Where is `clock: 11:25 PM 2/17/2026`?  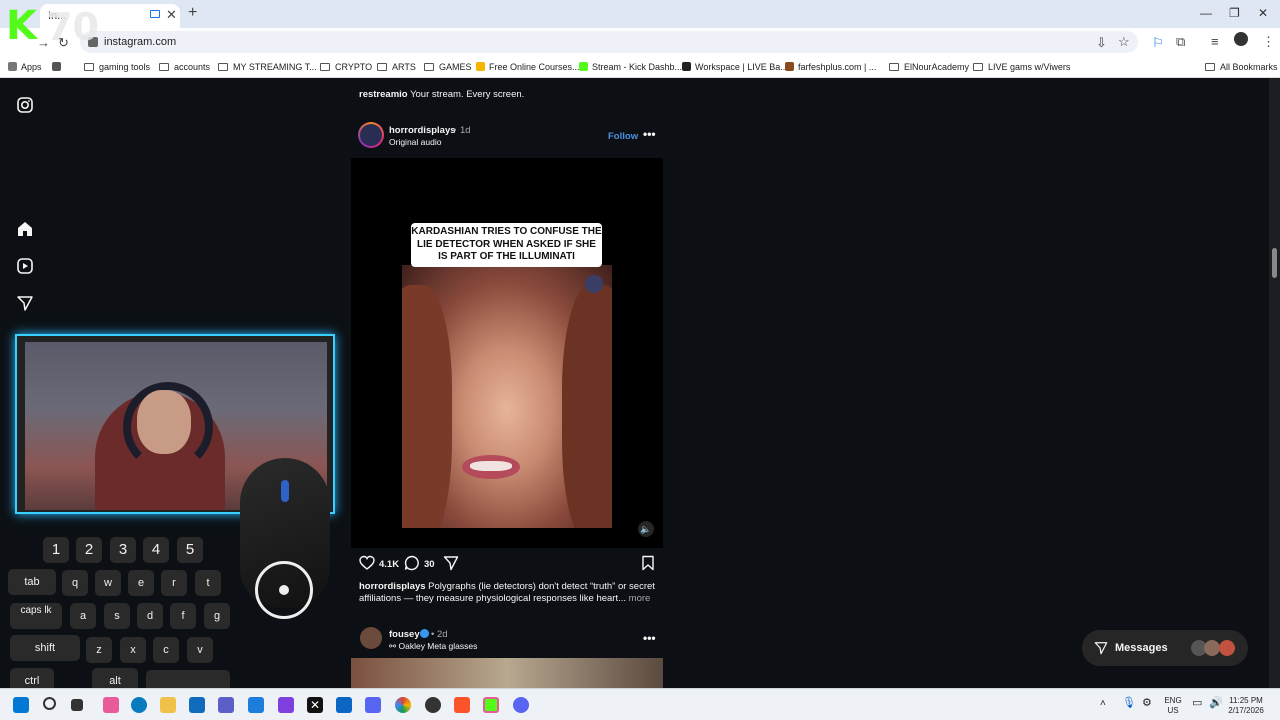 clock: 11:25 PM 2/17/2026 is located at coordinates (1246, 706).